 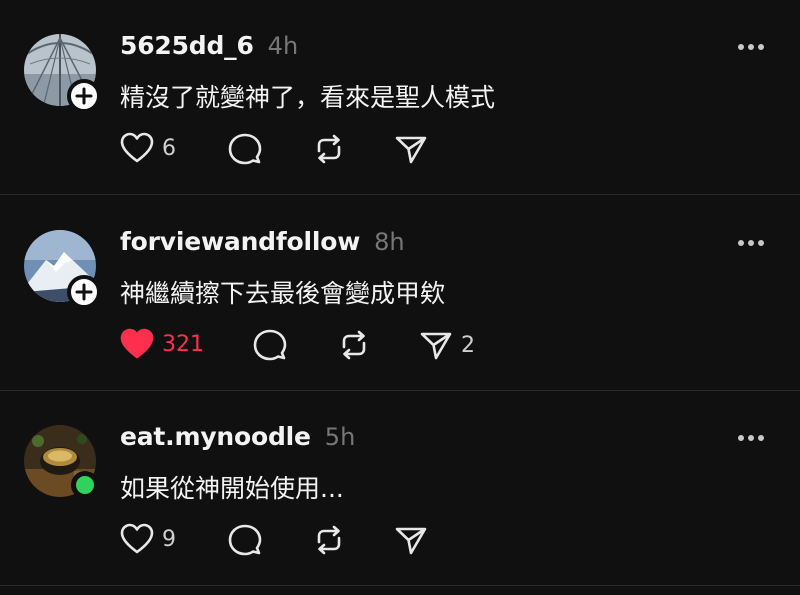 What do you see at coordinates (468, 345) in the screenshot?
I see `share-count: 2` at bounding box center [468, 345].